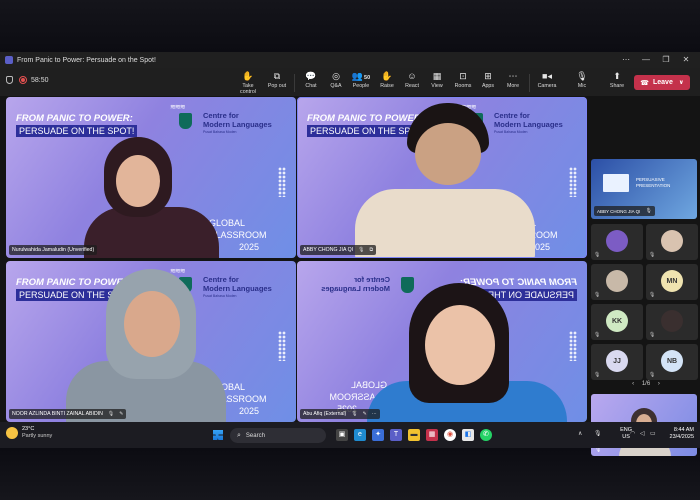 Image resolution: width=700 pixels, height=500 pixels. What do you see at coordinates (350, 26) in the screenshot?
I see `desktop-top-band` at bounding box center [350, 26].